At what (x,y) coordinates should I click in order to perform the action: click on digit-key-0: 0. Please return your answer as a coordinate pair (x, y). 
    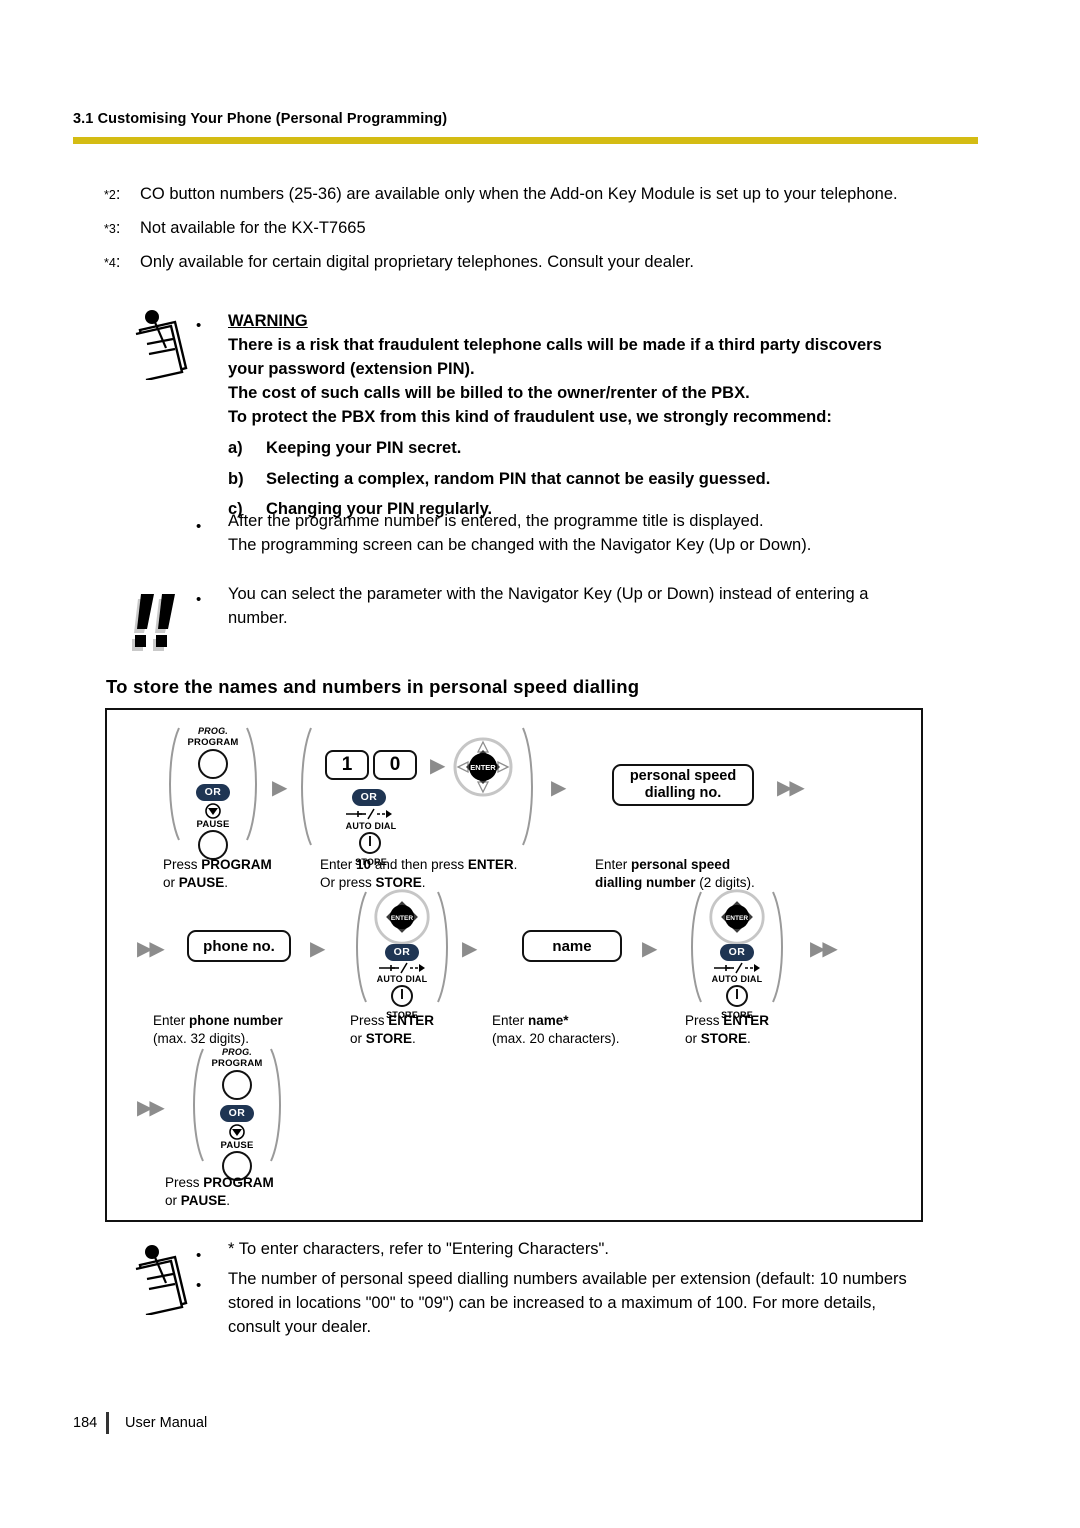
    Looking at the image, I should click on (395, 765).